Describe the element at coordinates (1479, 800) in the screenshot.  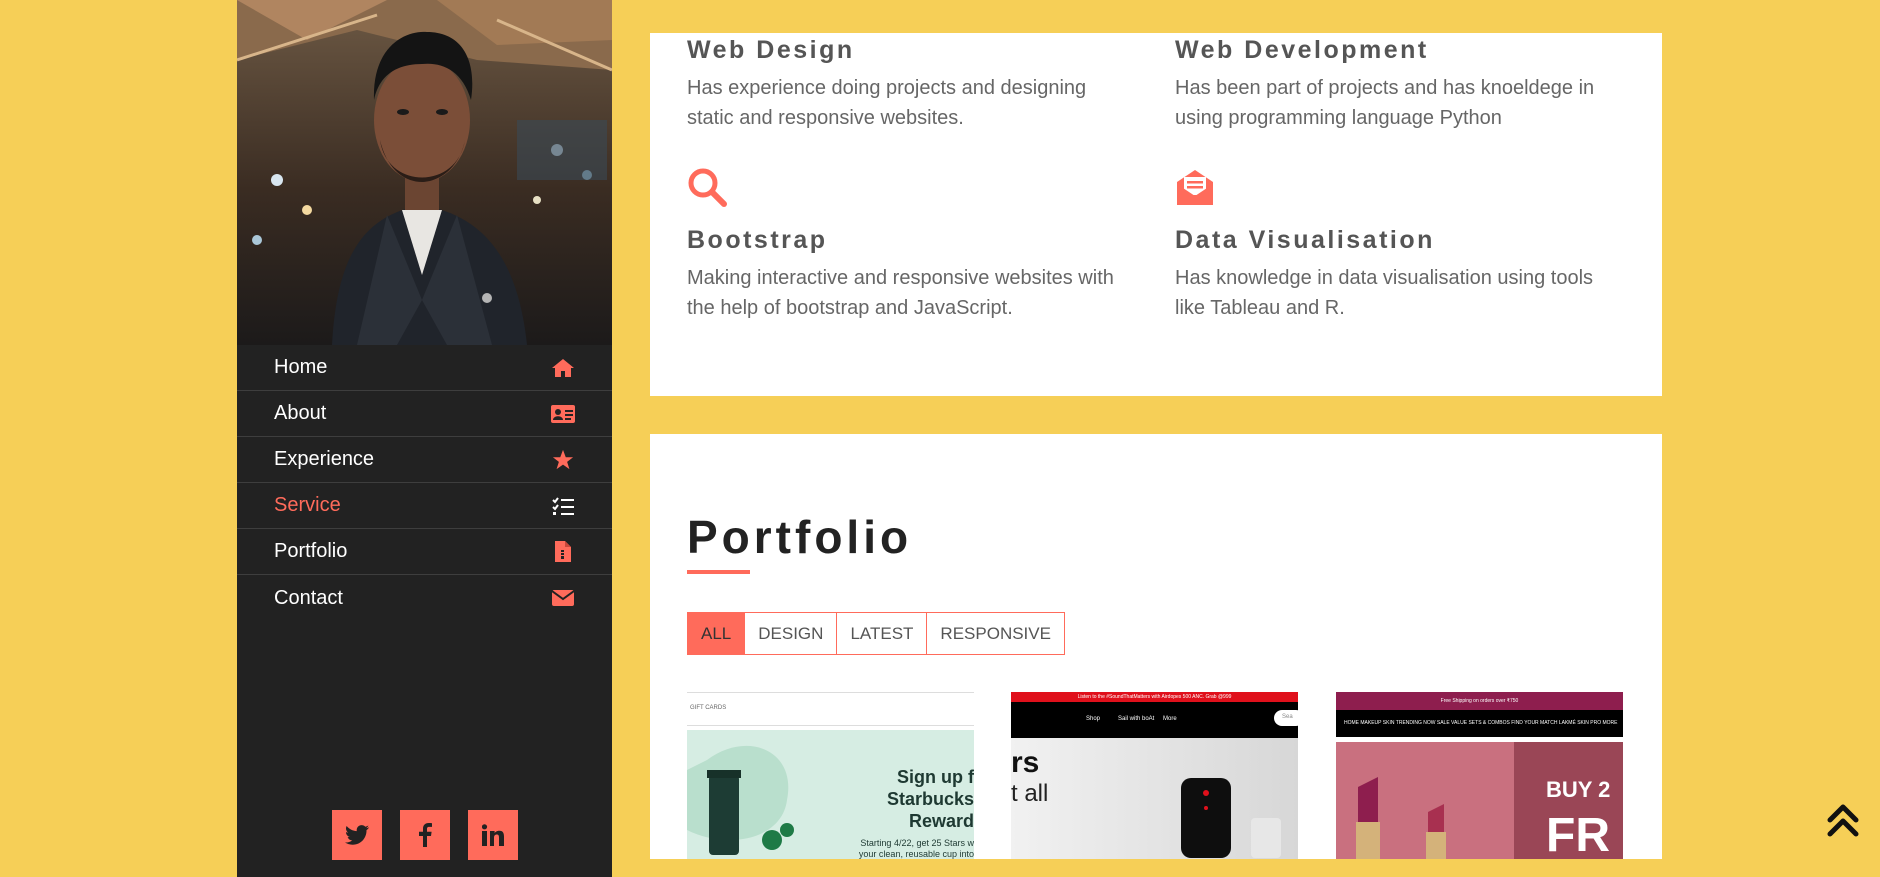
I see `thumb-hero: BUY 2 FR` at that location.